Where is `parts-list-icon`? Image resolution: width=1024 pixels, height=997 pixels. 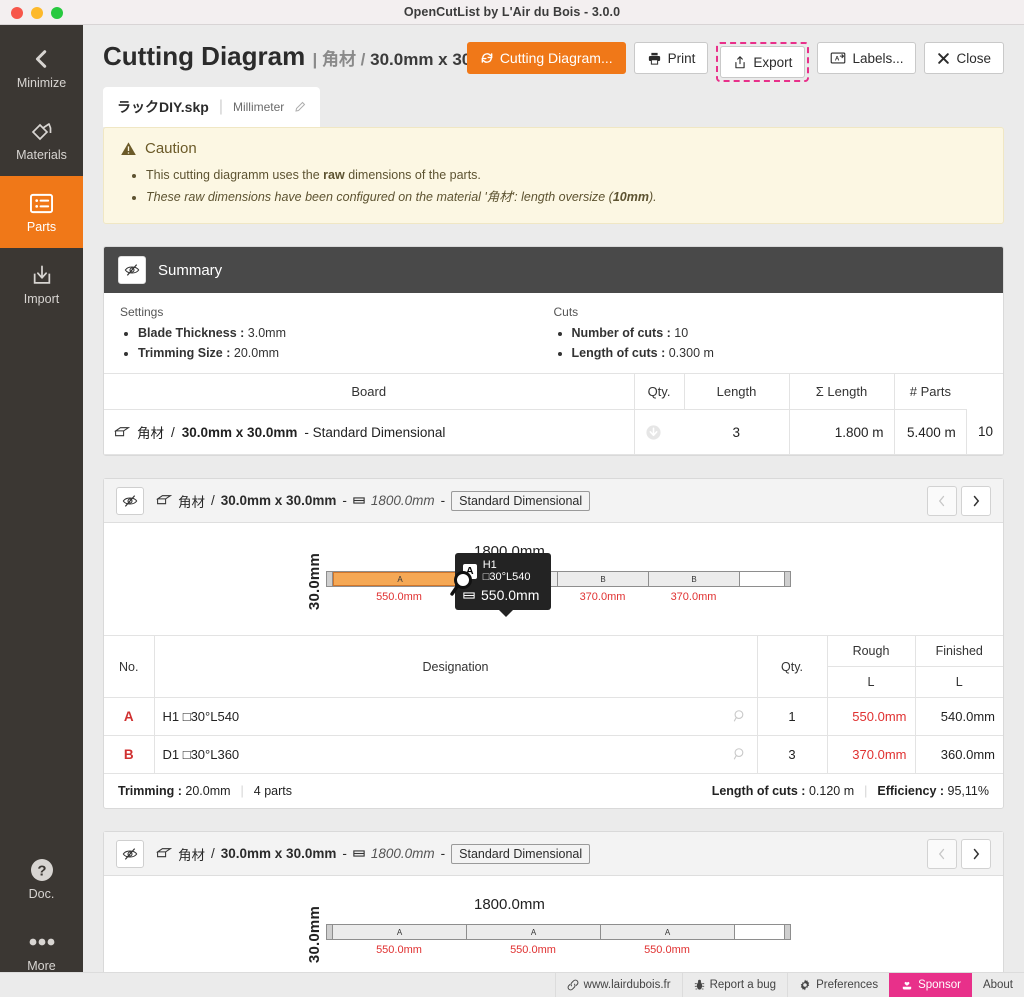 parts-list-icon is located at coordinates (41, 203).